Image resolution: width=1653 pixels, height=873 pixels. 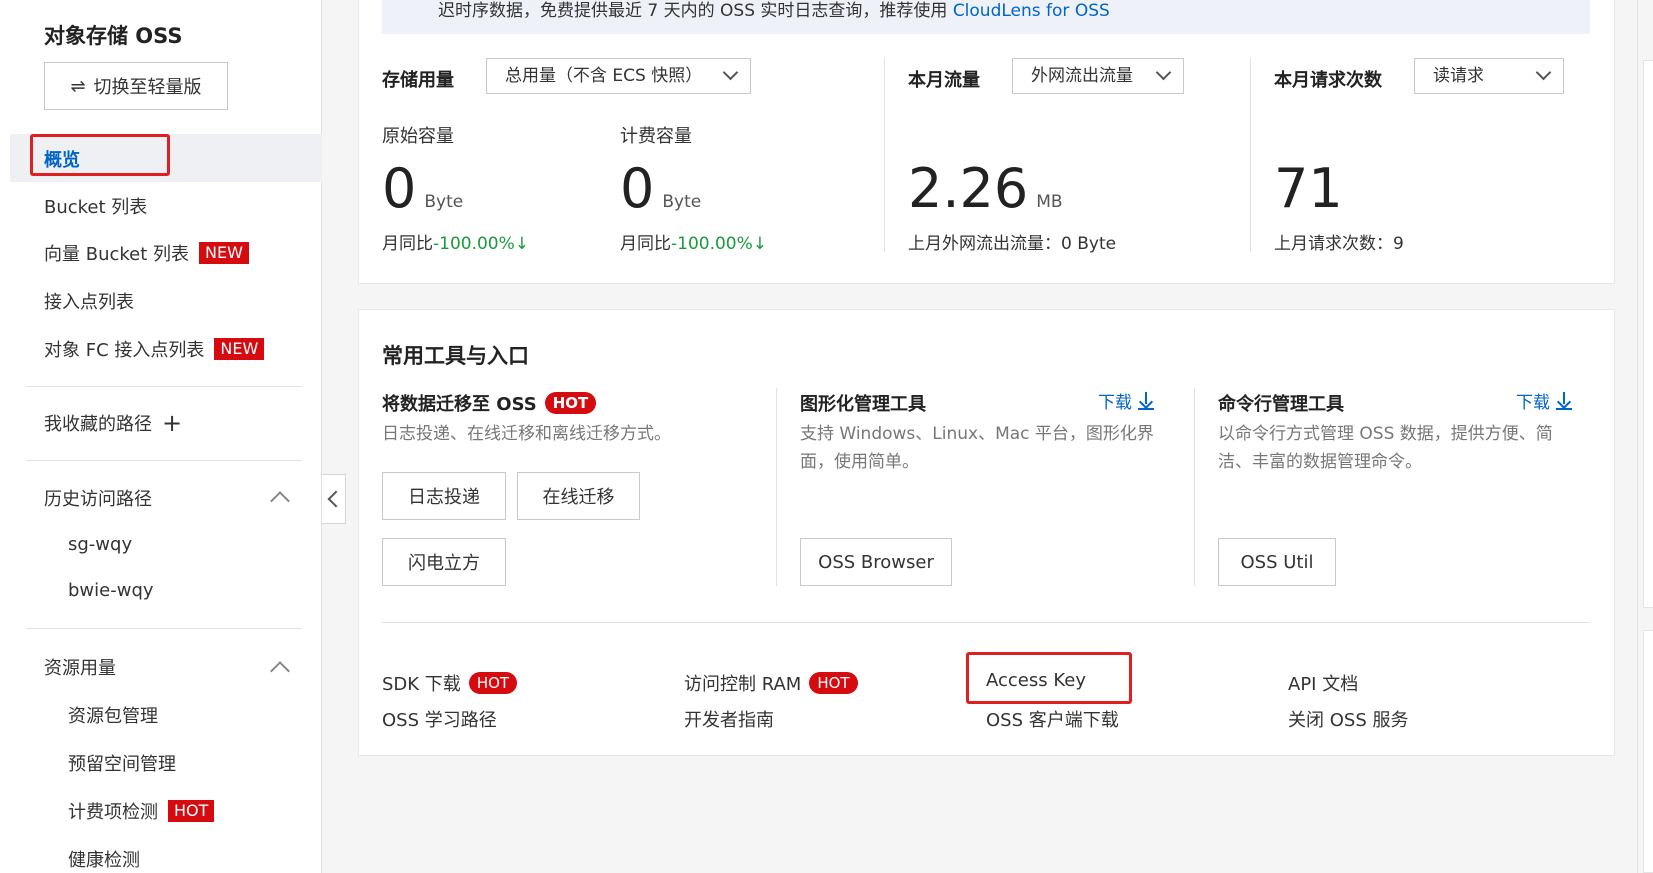 I want to click on history-item-bwie-wqy: bwie-wqy, so click(x=111, y=590).